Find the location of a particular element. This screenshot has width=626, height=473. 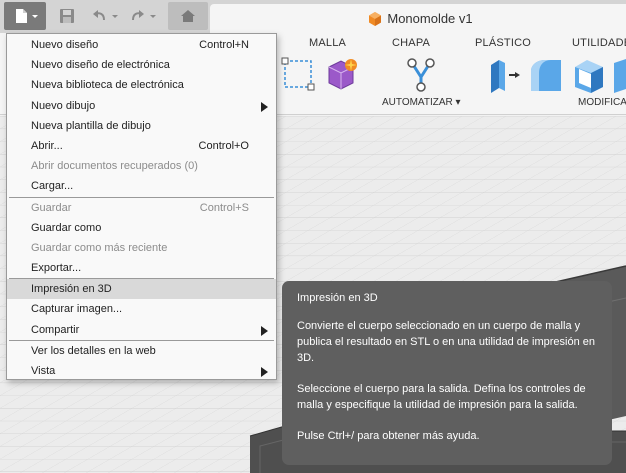

menu-item-save: Guardar Control+S is located at coordinates (141, 208).